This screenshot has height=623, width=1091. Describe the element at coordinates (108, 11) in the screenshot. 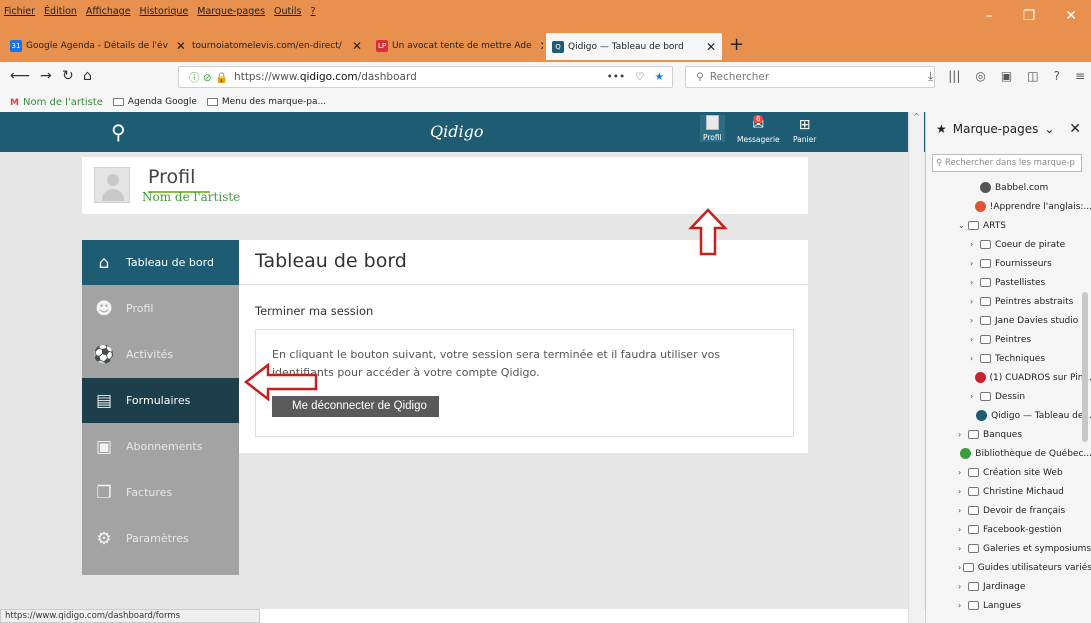

I see `menu-item: Affichage` at that location.